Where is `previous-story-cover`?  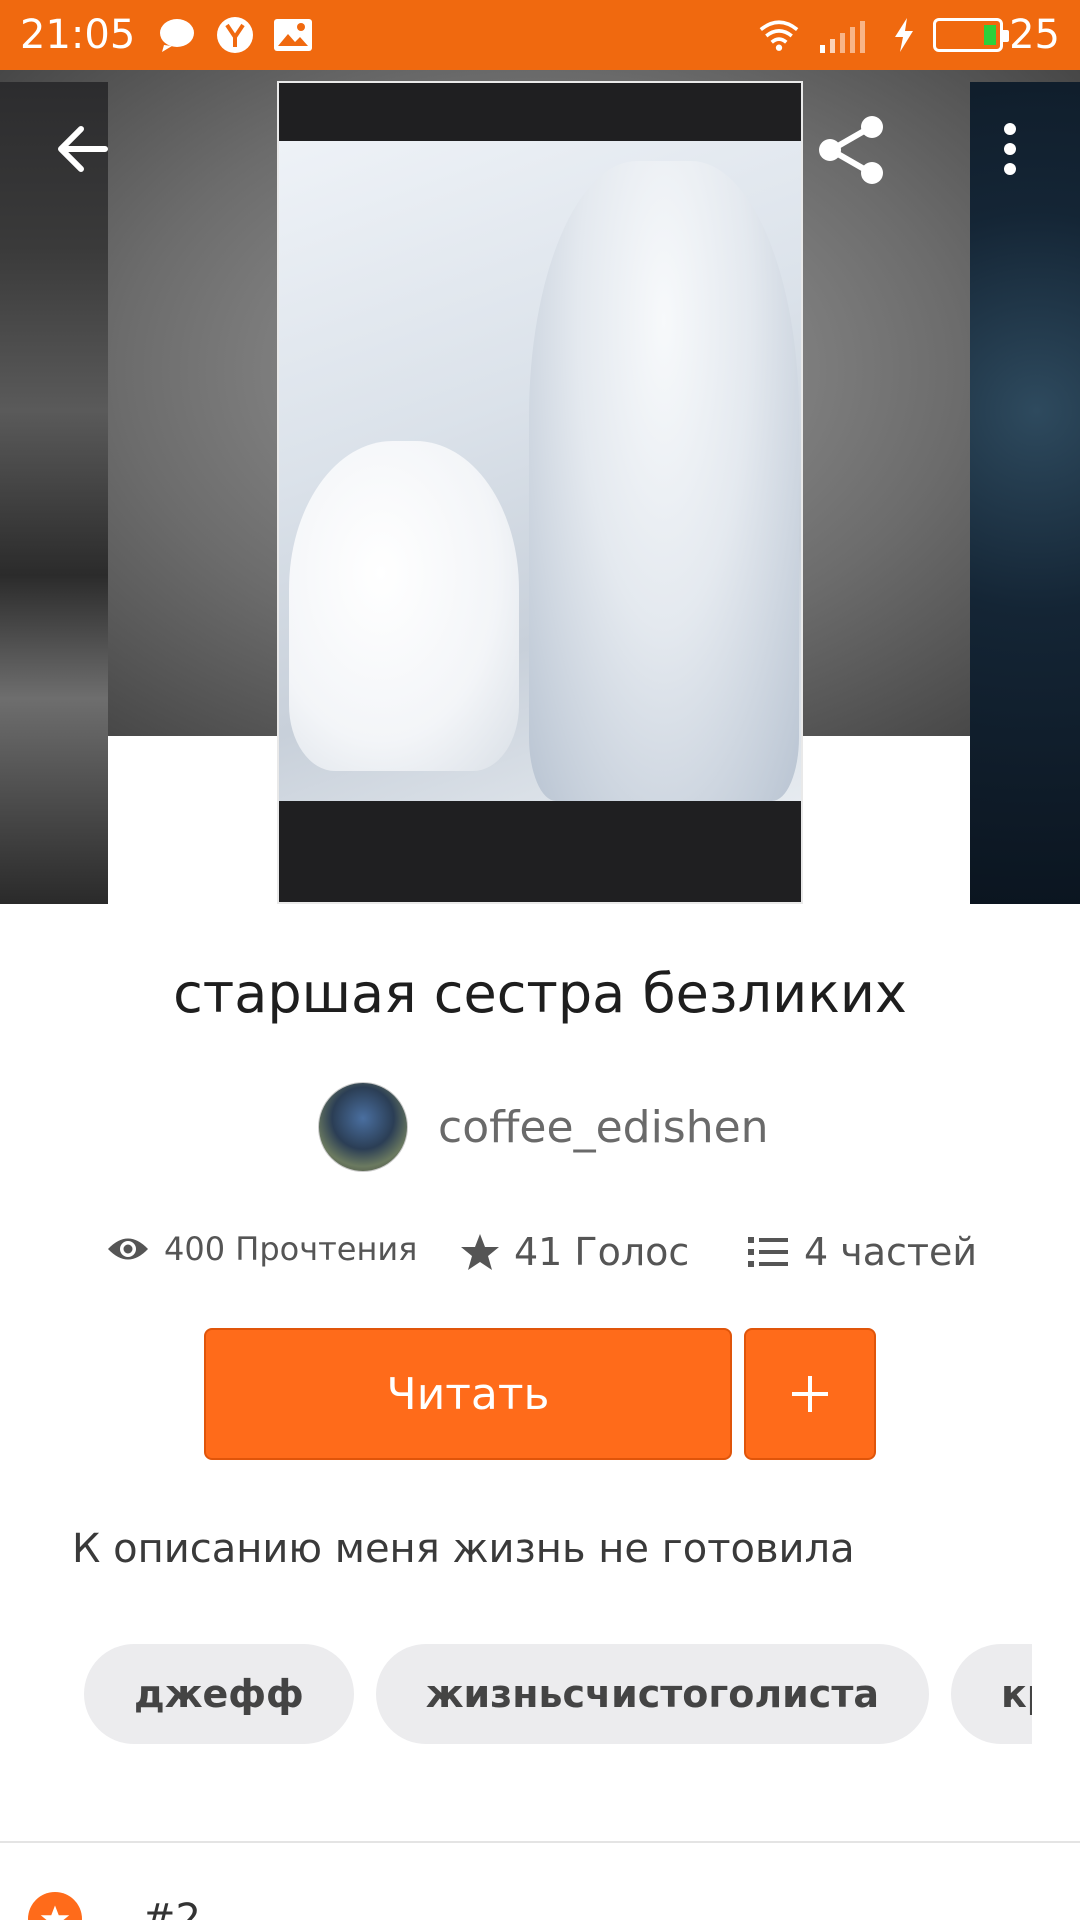 previous-story-cover is located at coordinates (54, 493).